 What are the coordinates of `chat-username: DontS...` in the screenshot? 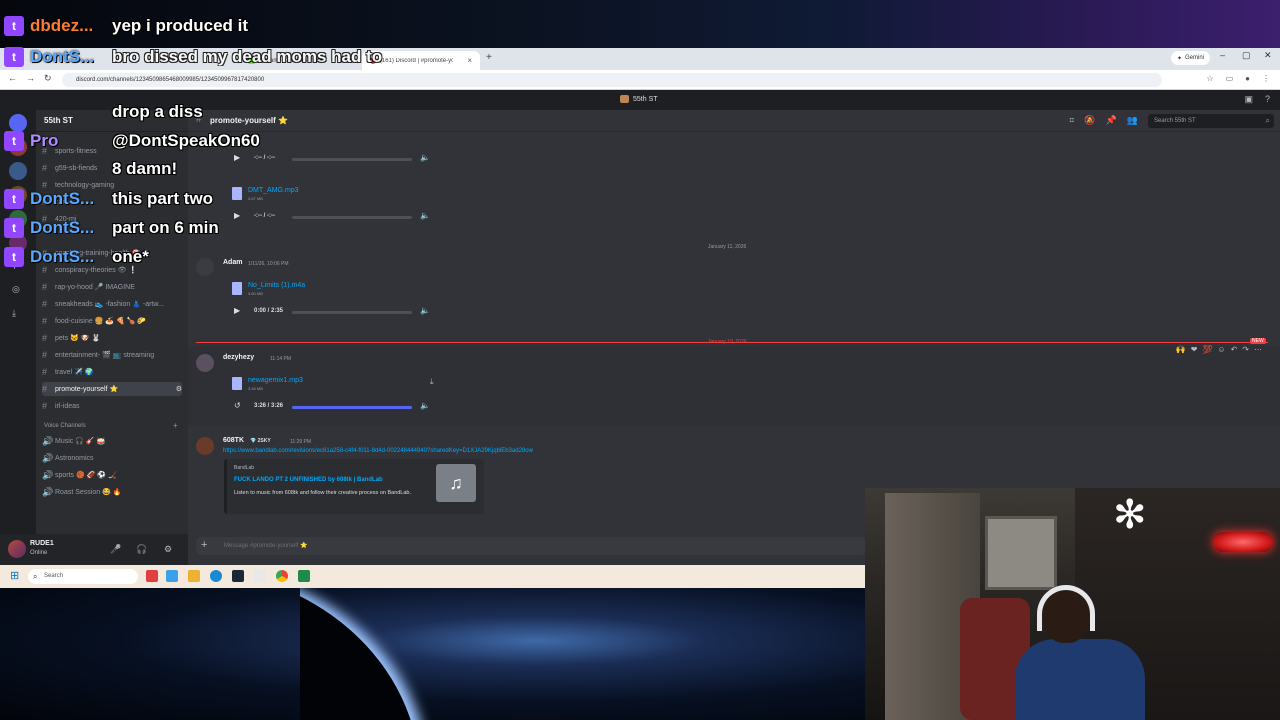 It's located at (62, 256).